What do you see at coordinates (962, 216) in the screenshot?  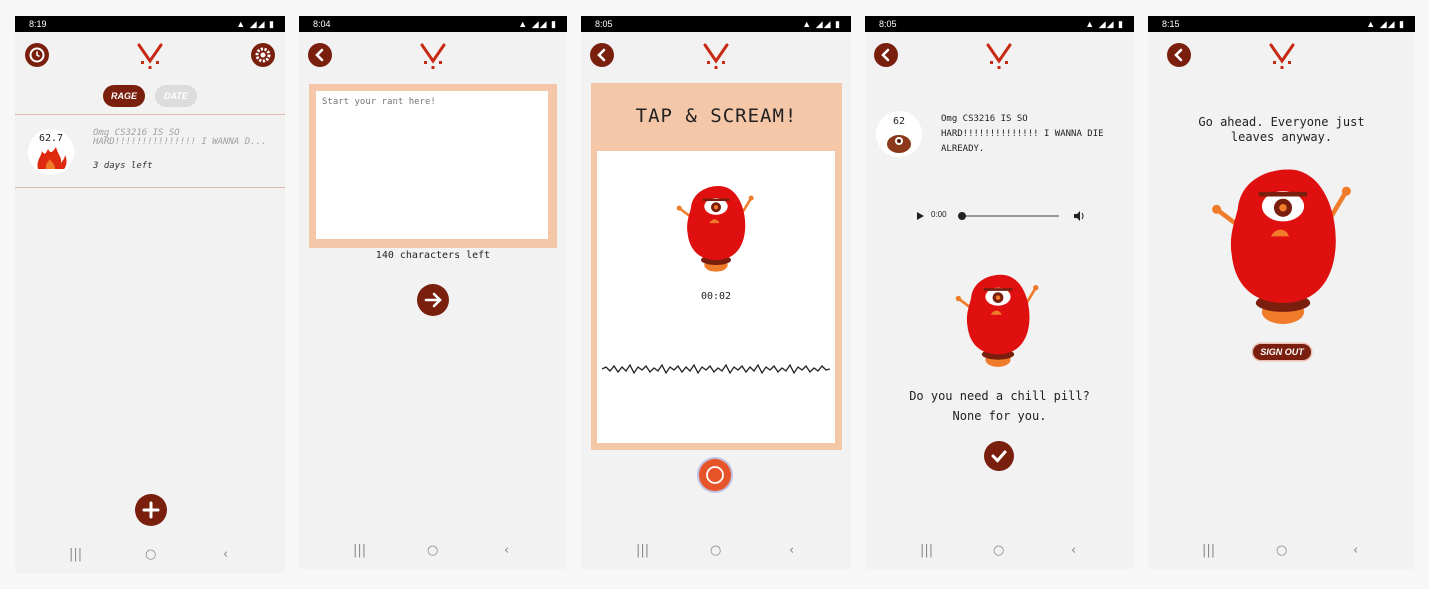 I see `audio-scrubber` at bounding box center [962, 216].